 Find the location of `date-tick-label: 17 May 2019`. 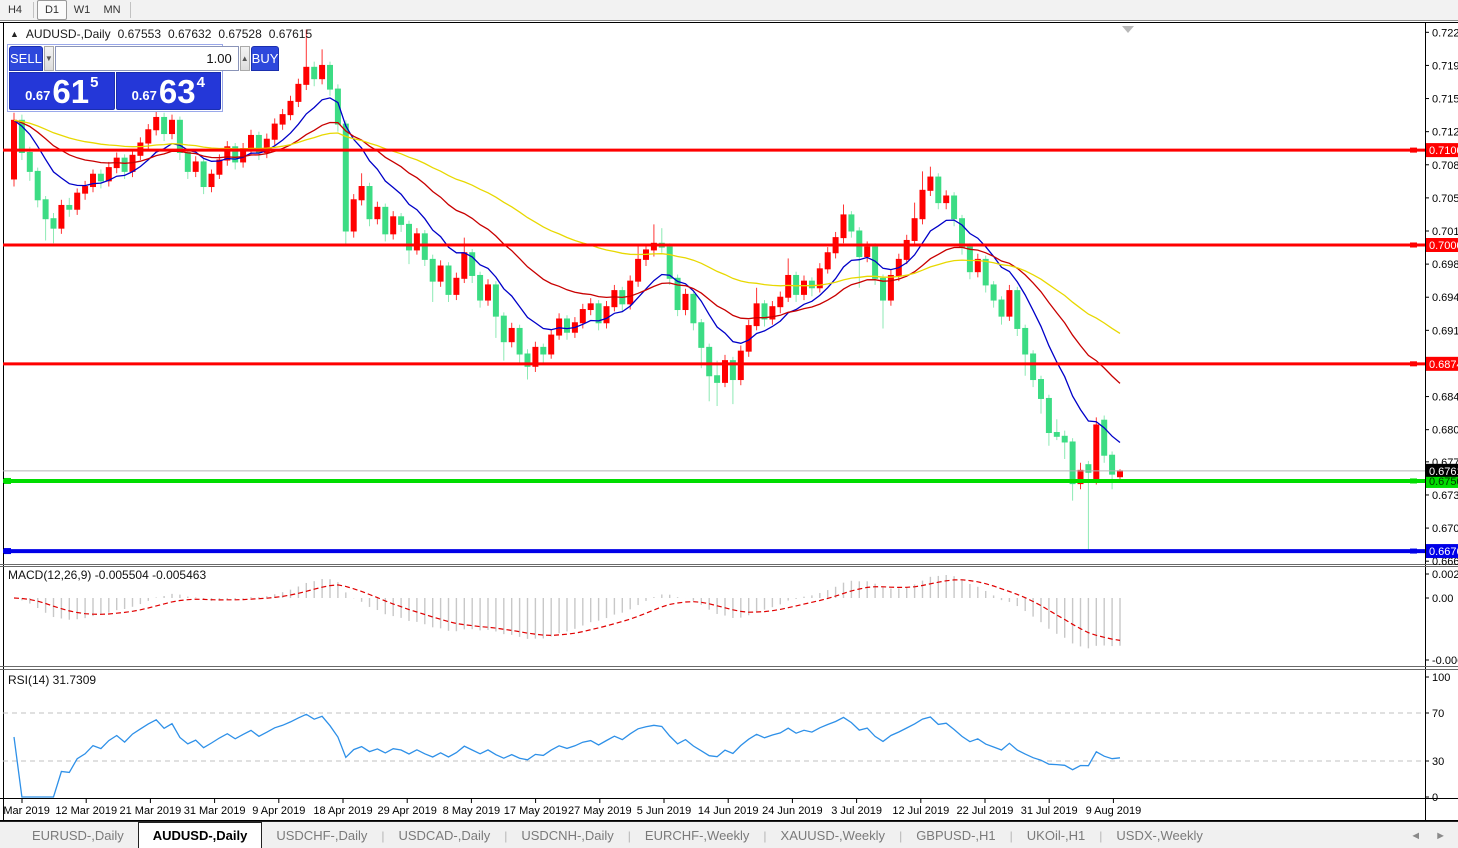

date-tick-label: 17 May 2019 is located at coordinates (536, 811).